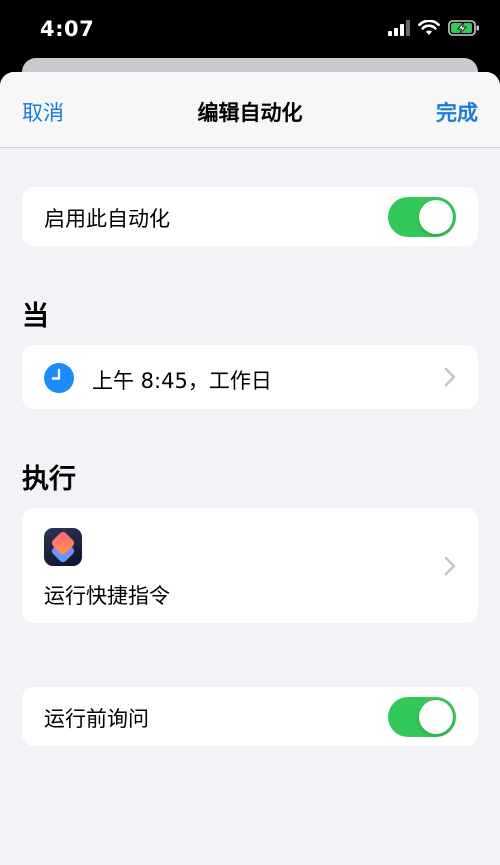  What do you see at coordinates (59, 378) in the screenshot?
I see `clock-icon` at bounding box center [59, 378].